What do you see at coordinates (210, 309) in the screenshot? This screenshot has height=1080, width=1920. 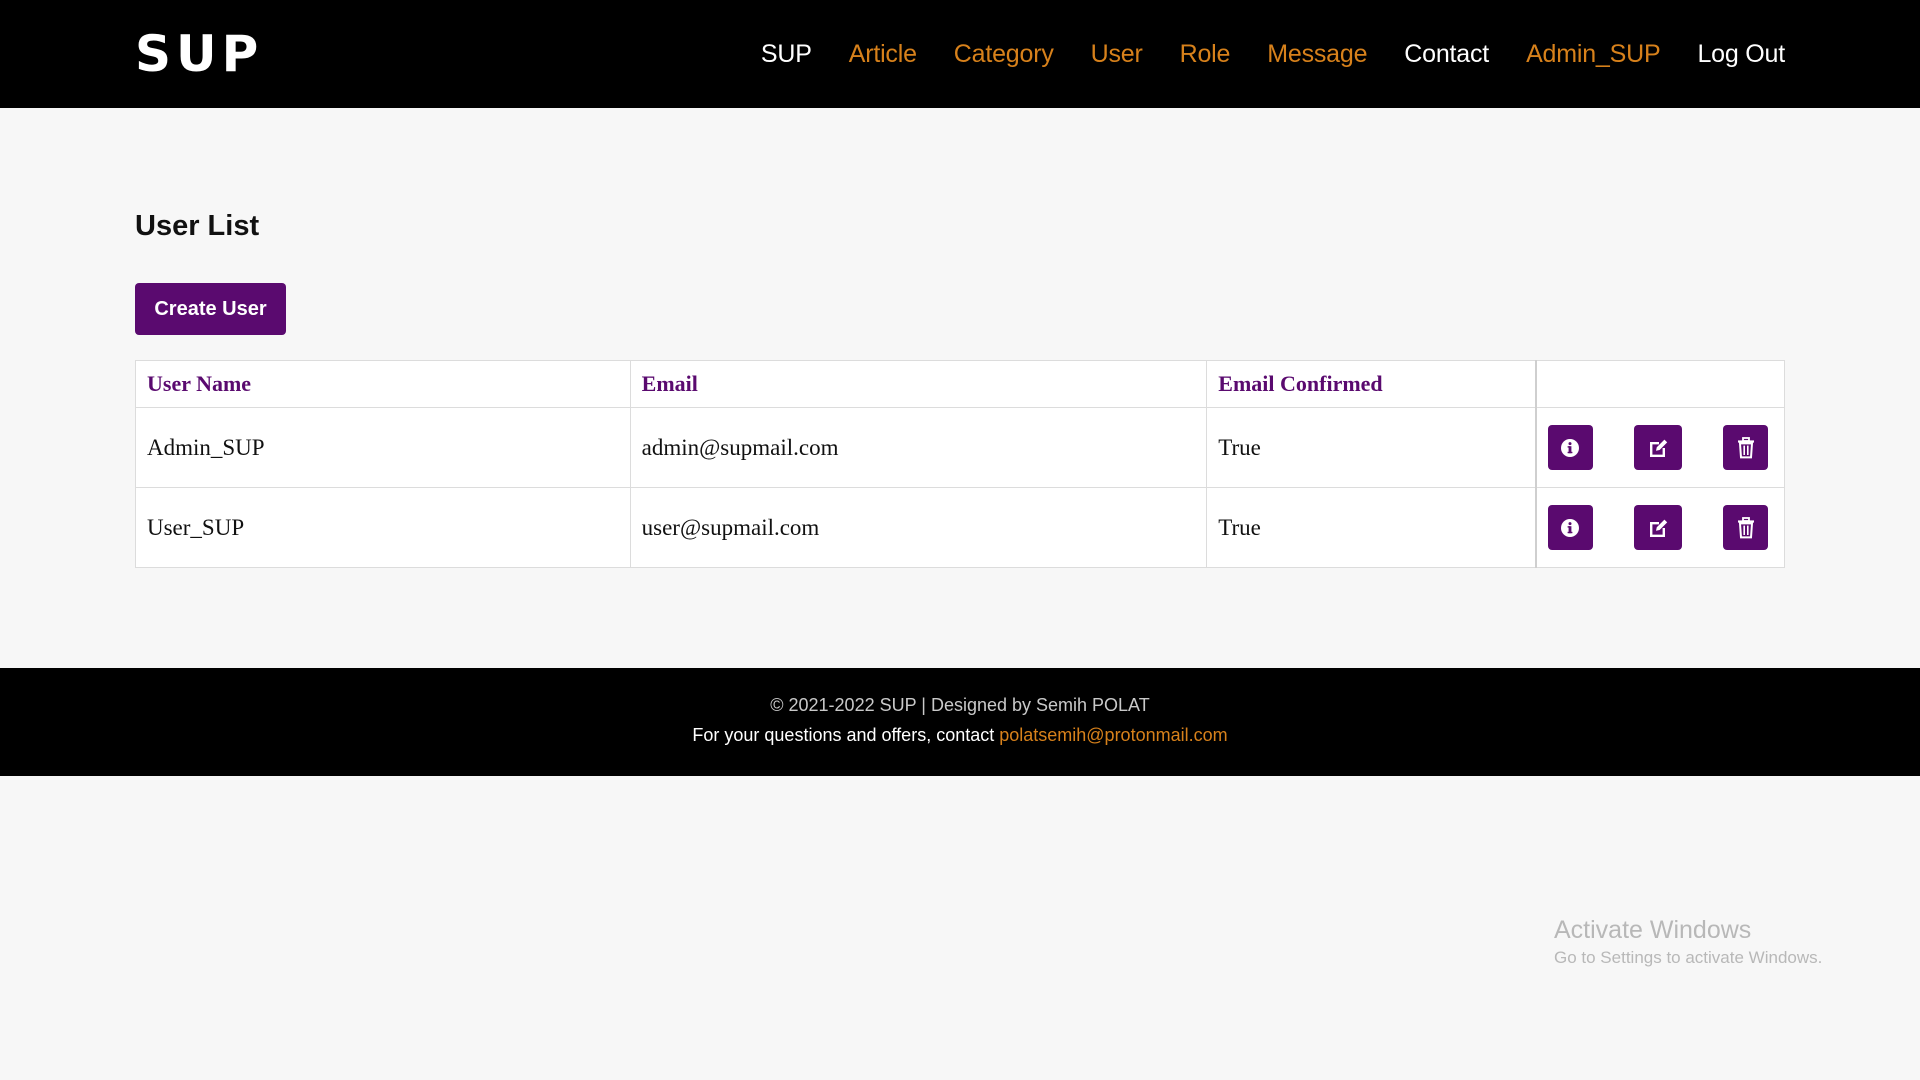 I see `create-user-button: Create User` at bounding box center [210, 309].